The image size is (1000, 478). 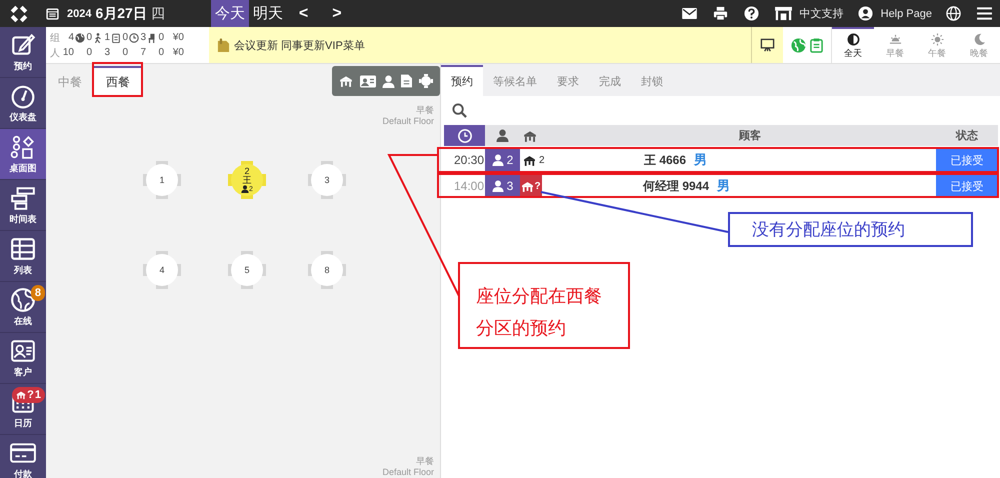 What do you see at coordinates (70, 37) in the screenshot?
I see `stat-value: 4` at bounding box center [70, 37].